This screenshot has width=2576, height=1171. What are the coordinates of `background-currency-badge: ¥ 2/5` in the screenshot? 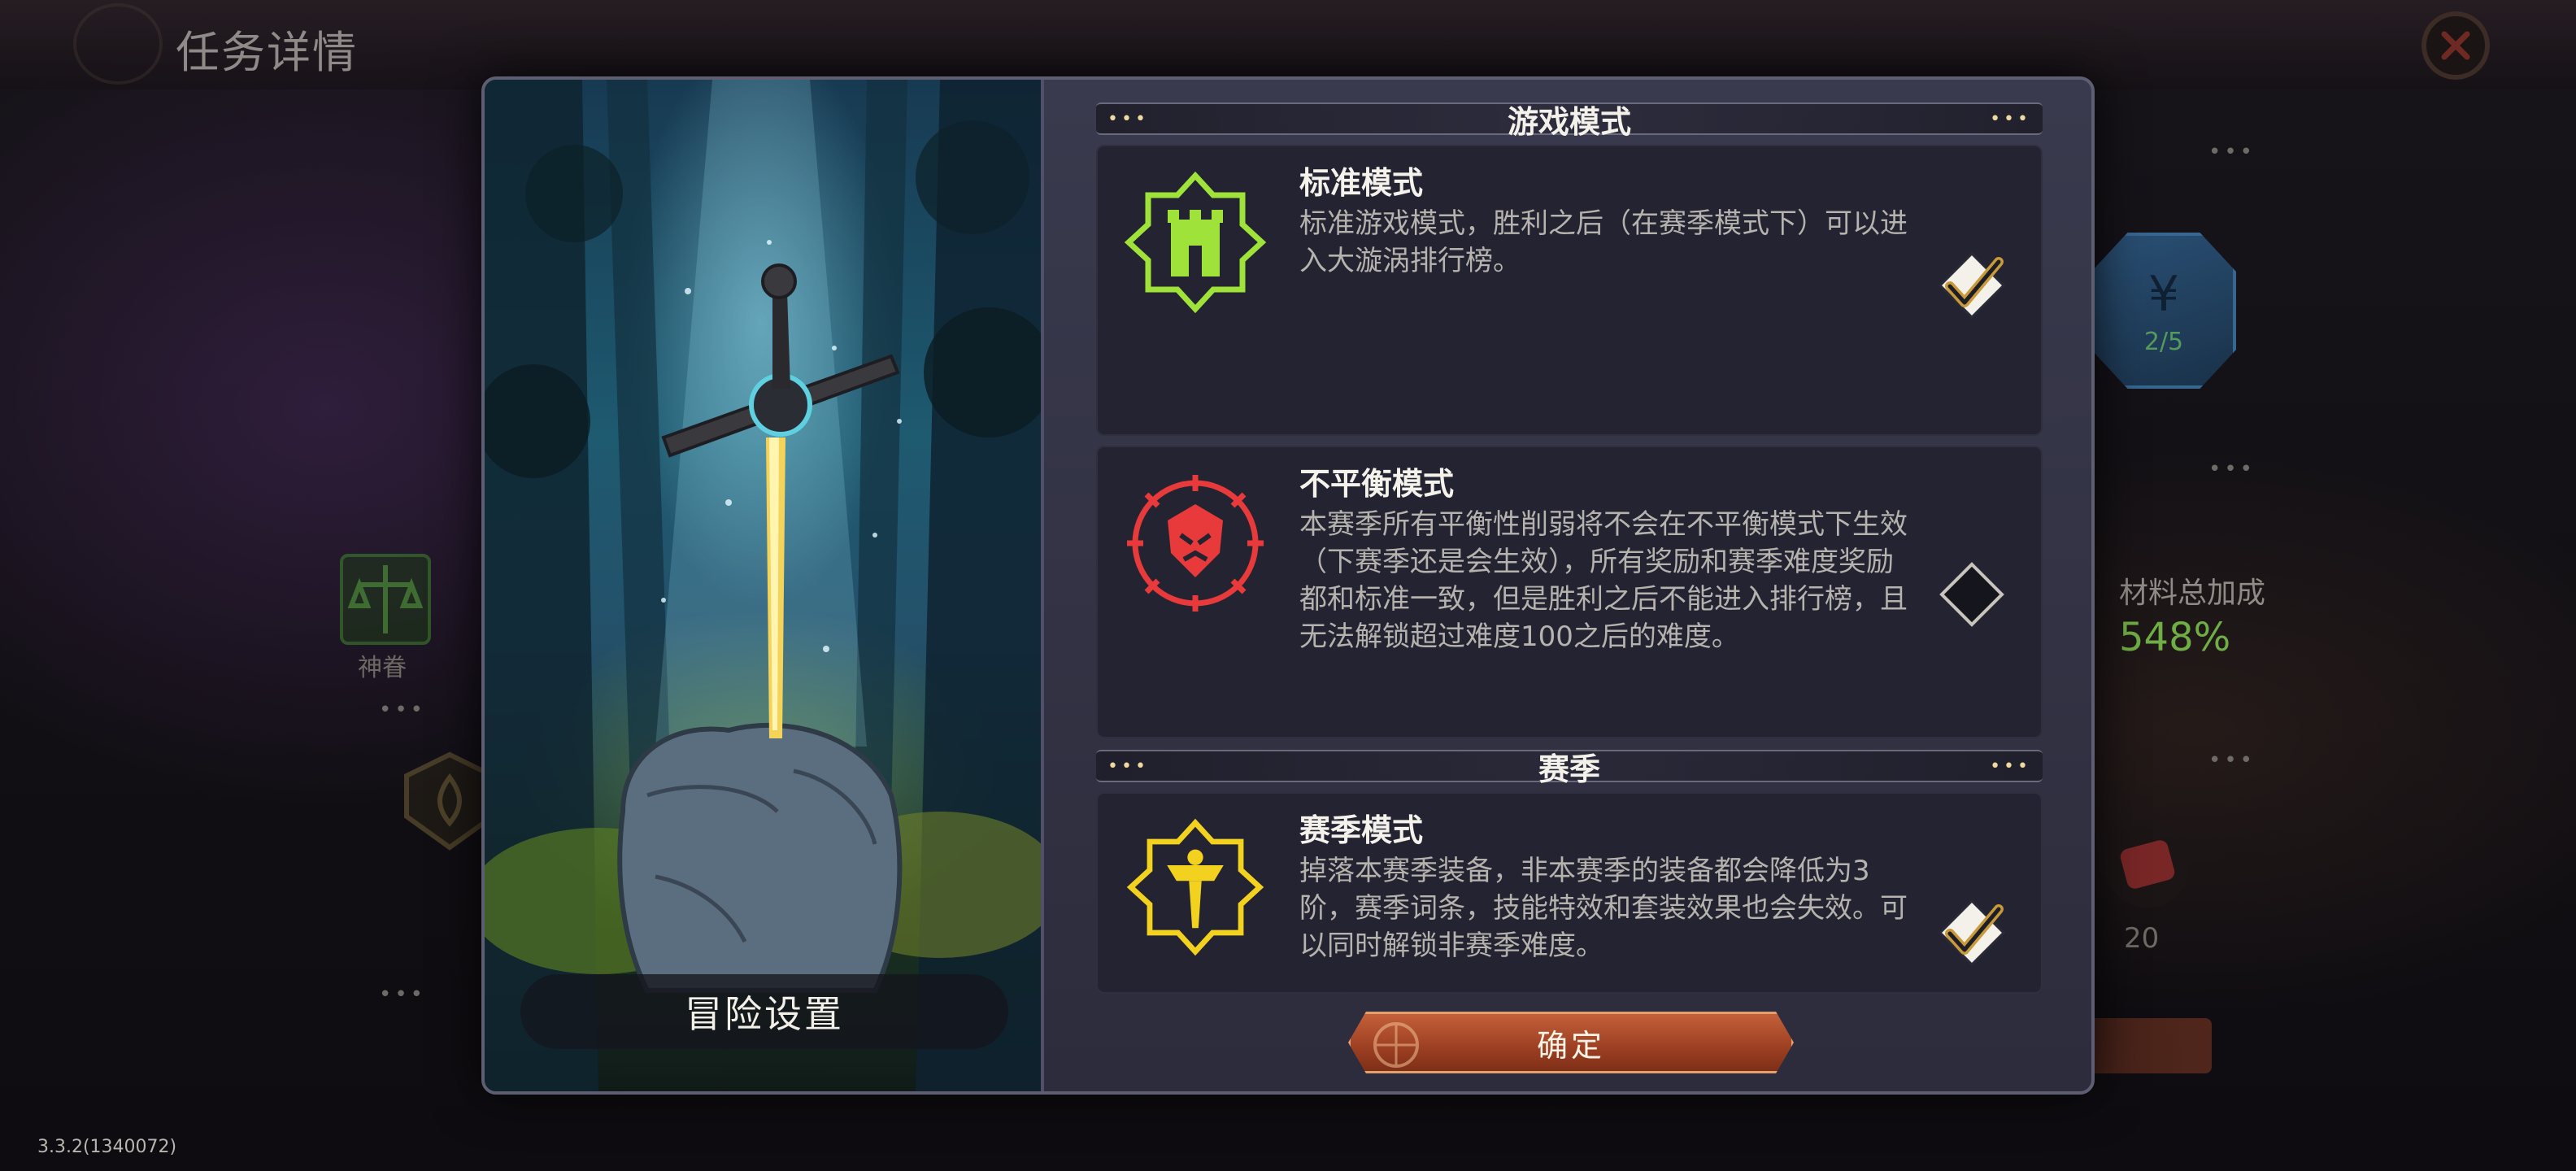 It's located at (2163, 311).